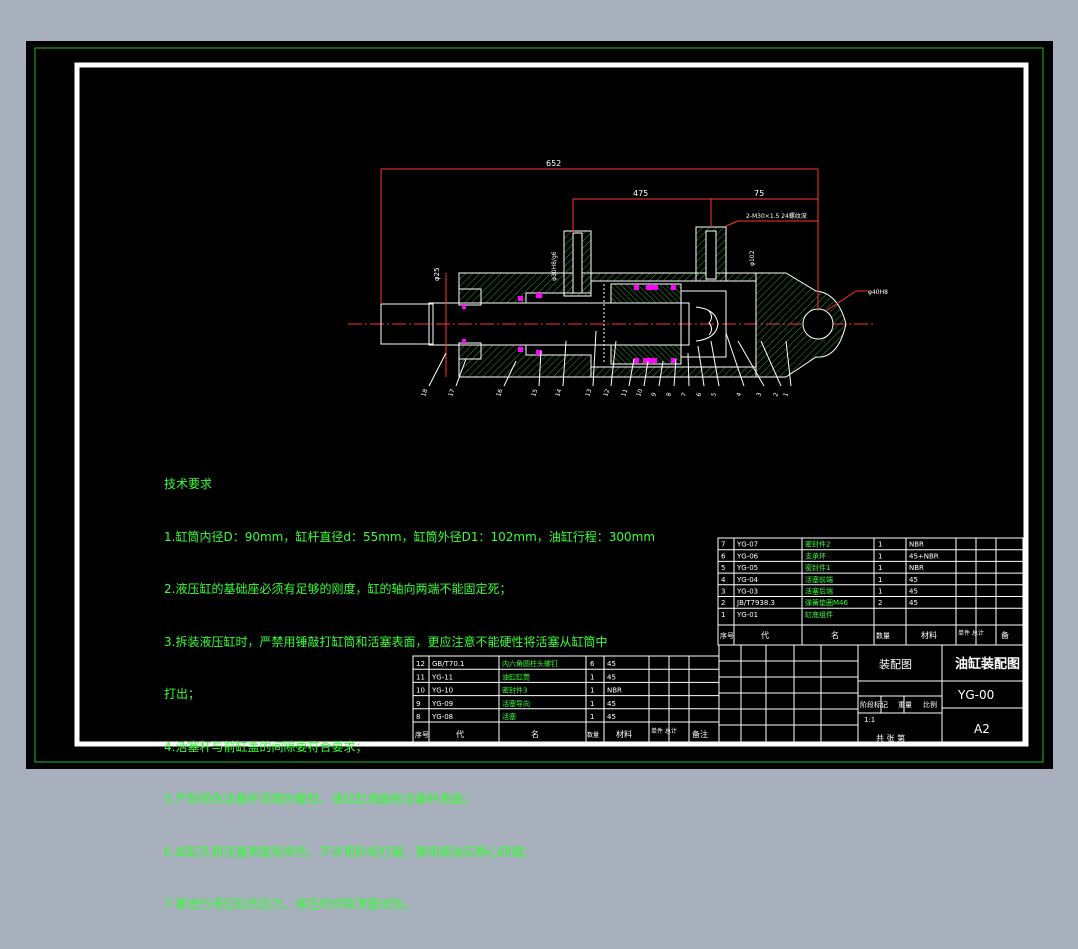 The image size is (1078, 949). I want to click on dim-port-spec: 2-M30×1.5 24螺纹深, so click(776, 216).